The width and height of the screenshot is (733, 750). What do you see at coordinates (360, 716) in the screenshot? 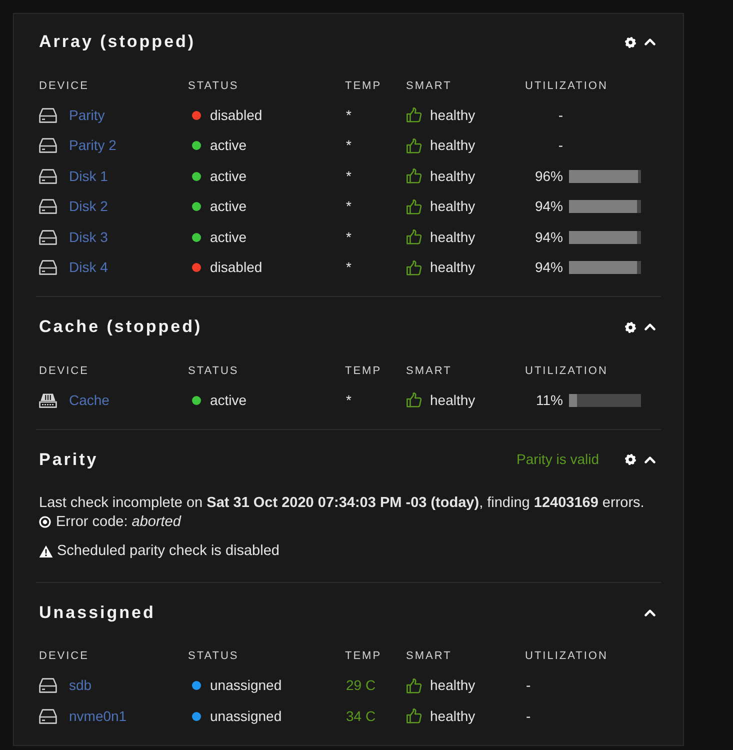
I see `temperature-text: 34 C` at bounding box center [360, 716].